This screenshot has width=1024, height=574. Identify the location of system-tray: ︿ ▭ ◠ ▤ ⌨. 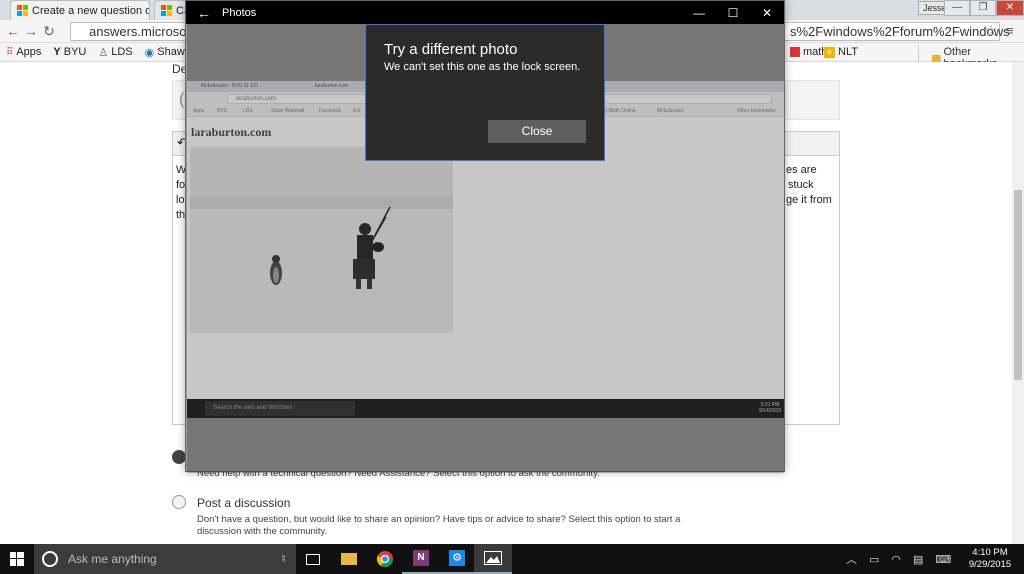
(898, 559).